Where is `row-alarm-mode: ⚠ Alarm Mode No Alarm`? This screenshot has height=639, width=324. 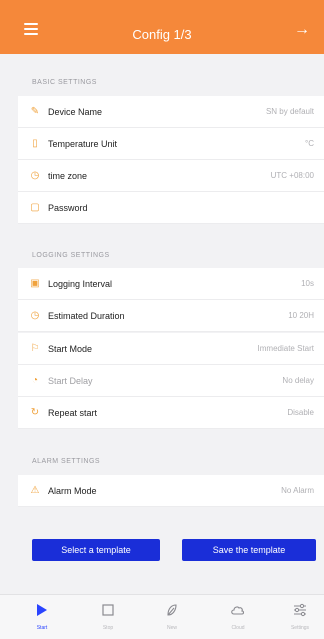
row-alarm-mode: ⚠ Alarm Mode No Alarm is located at coordinates (171, 491).